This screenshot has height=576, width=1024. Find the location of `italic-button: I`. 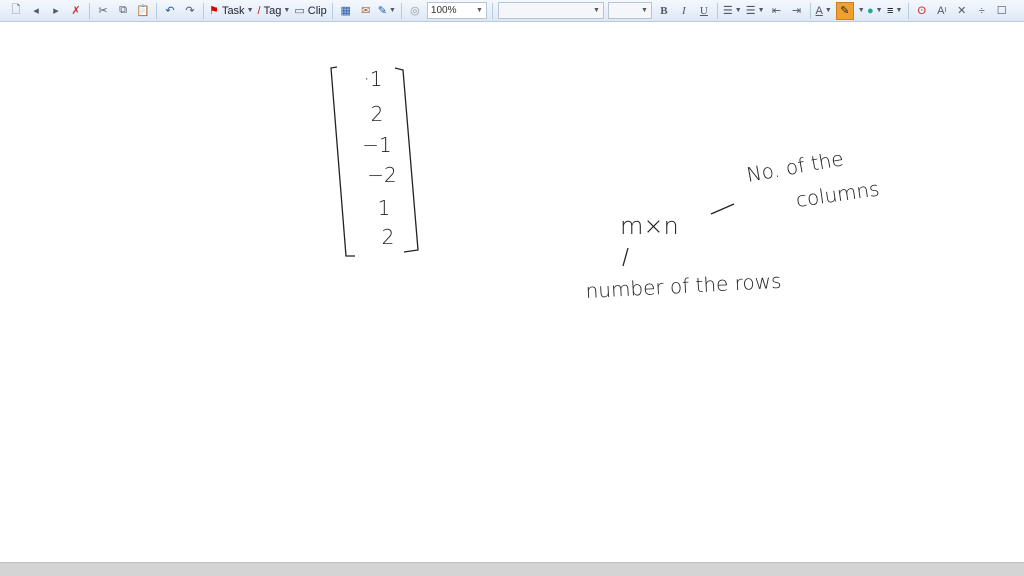

italic-button: I is located at coordinates (684, 11).